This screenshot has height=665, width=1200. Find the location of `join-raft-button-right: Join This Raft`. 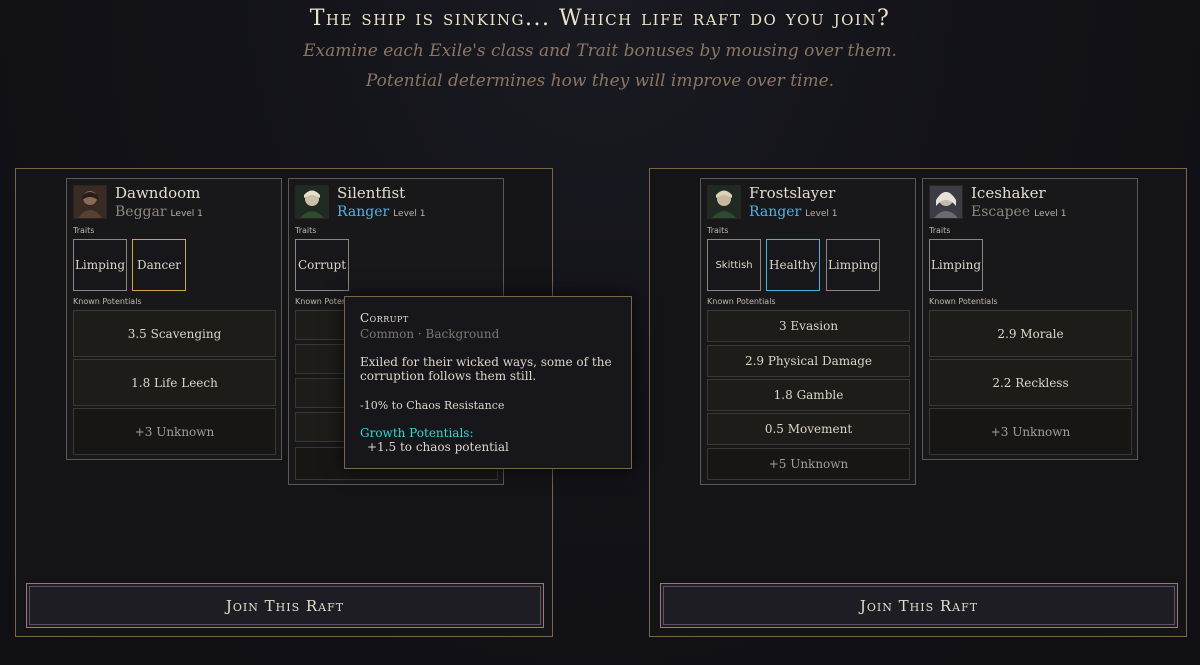

join-raft-button-right: Join This Raft is located at coordinates (919, 605).